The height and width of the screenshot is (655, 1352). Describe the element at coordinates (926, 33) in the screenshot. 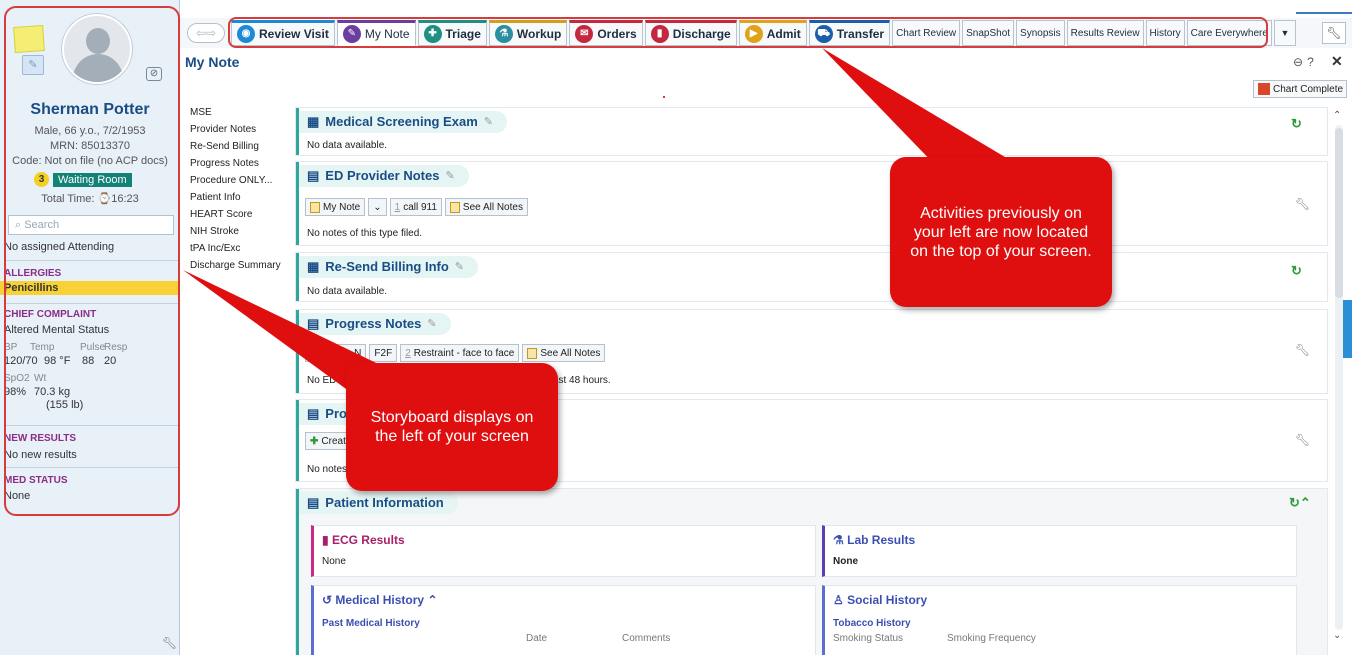

I see `tab-chart-review: Chart Review` at that location.